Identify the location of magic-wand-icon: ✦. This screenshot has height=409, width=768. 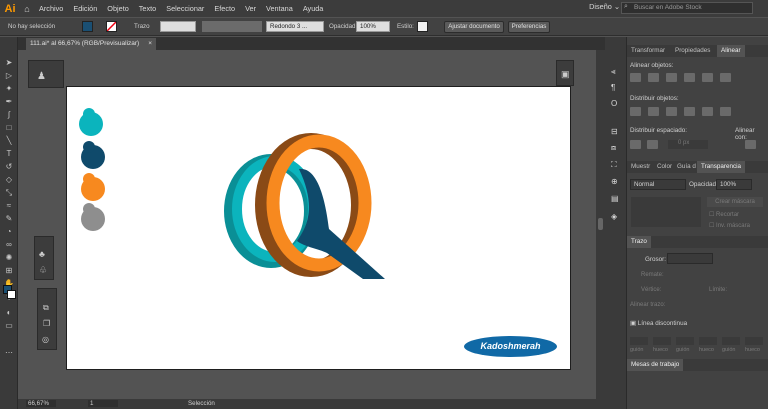
(9, 89).